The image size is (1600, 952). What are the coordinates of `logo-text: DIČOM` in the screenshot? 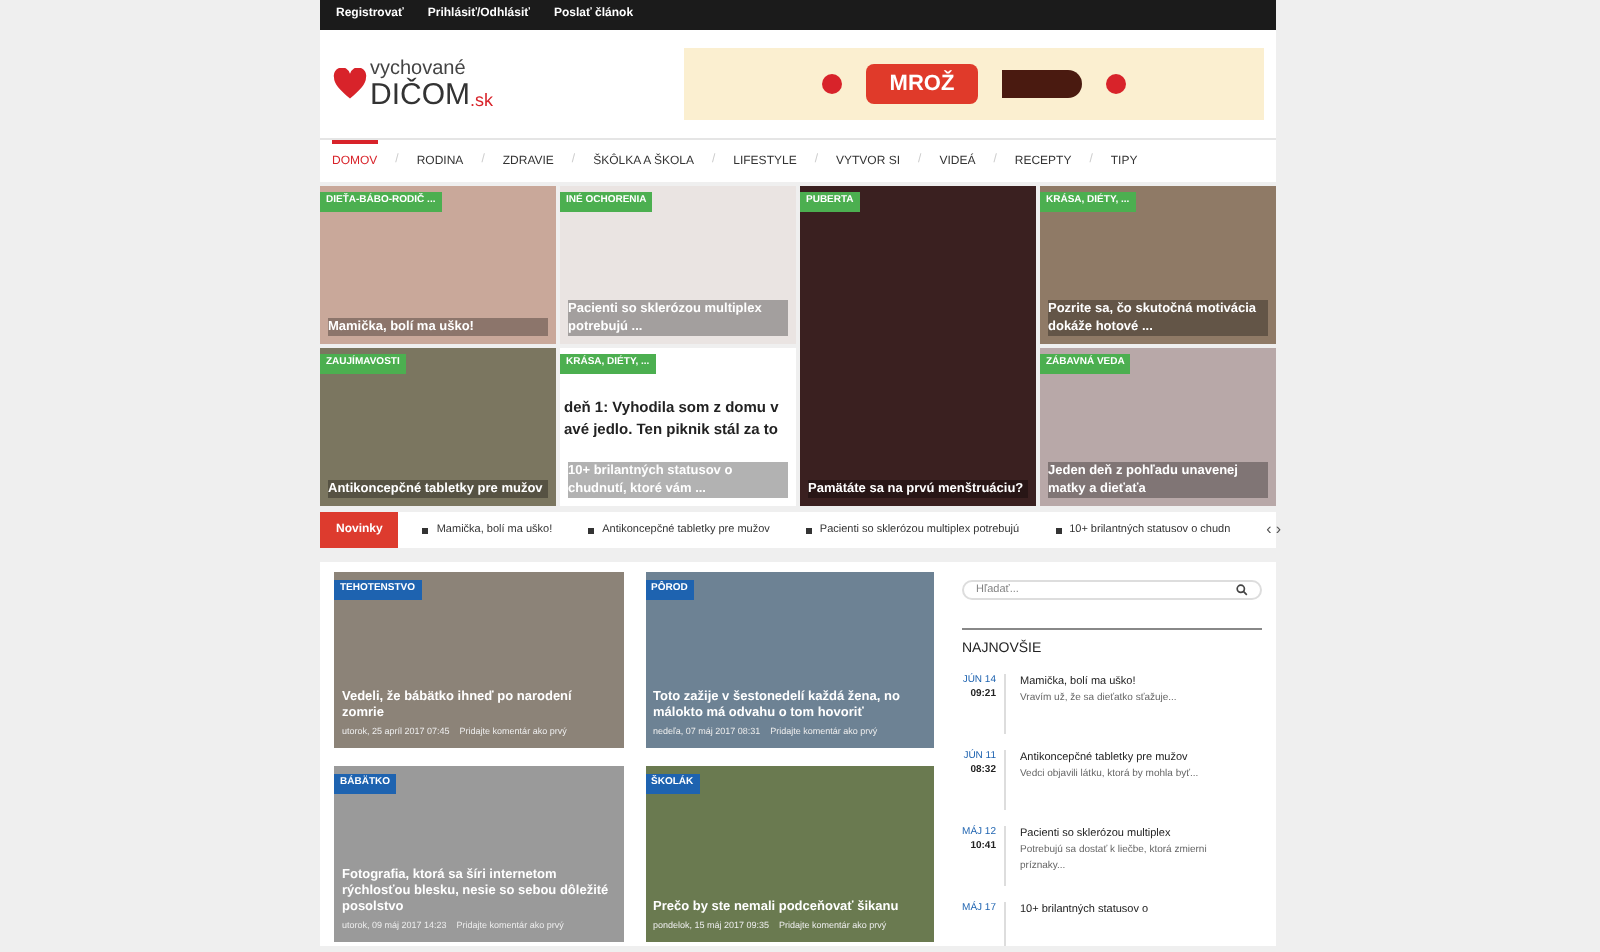 It's located at (420, 94).